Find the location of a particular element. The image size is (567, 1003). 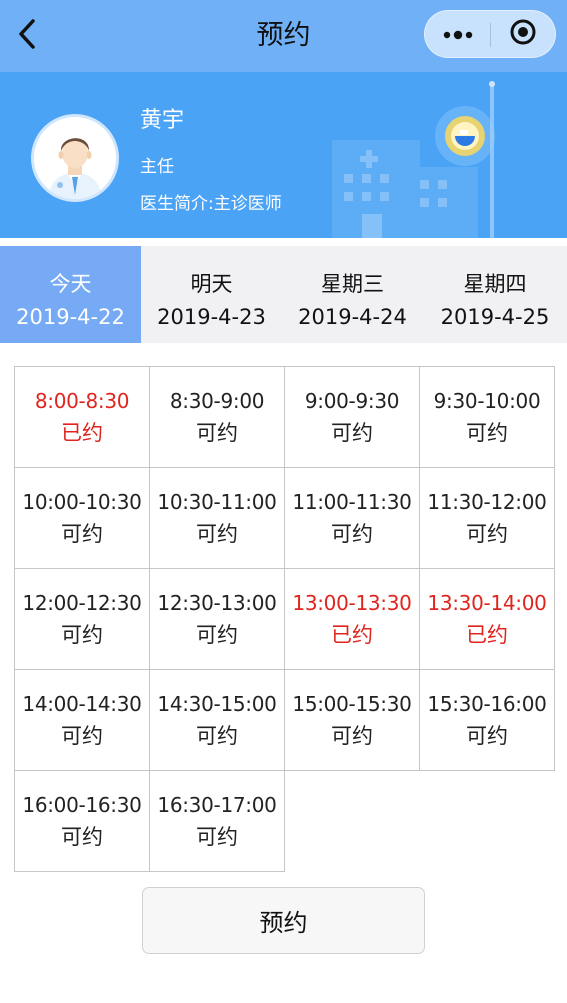

time-slot-available: 16:30-17:00 可约 is located at coordinates (217, 821).